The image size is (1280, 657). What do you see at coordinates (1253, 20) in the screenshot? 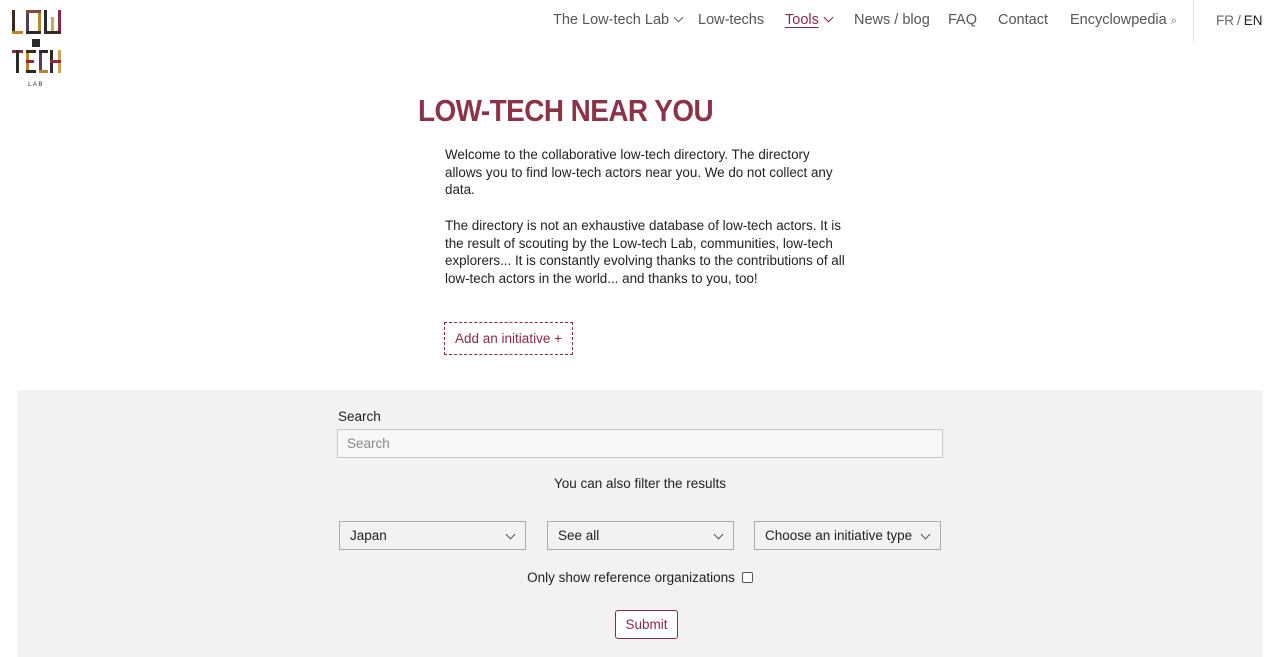
I see `lang-en-link: EN` at bounding box center [1253, 20].